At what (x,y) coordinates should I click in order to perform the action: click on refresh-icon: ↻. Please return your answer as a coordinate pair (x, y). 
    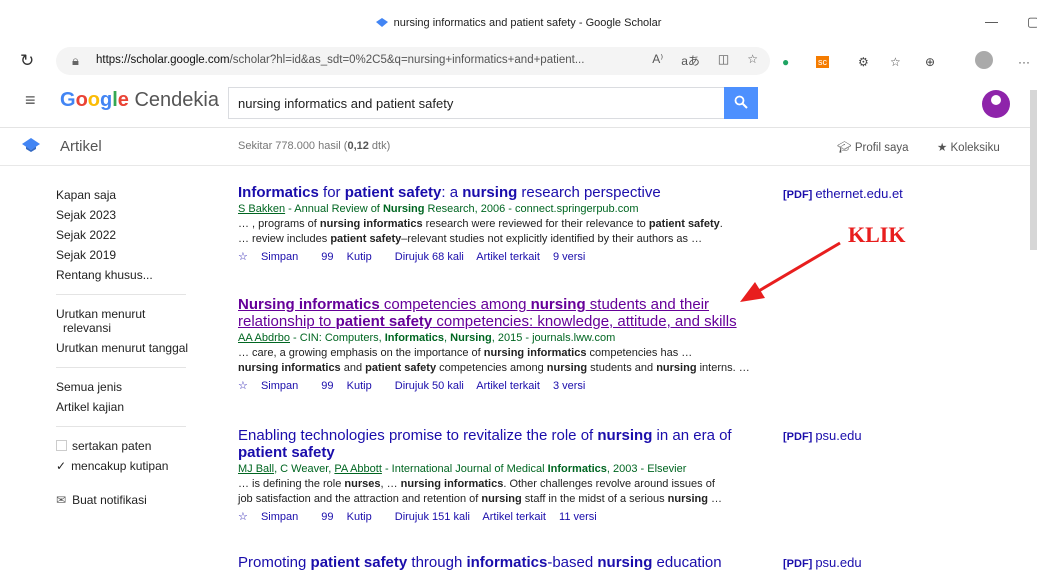
    Looking at the image, I should click on (27, 61).